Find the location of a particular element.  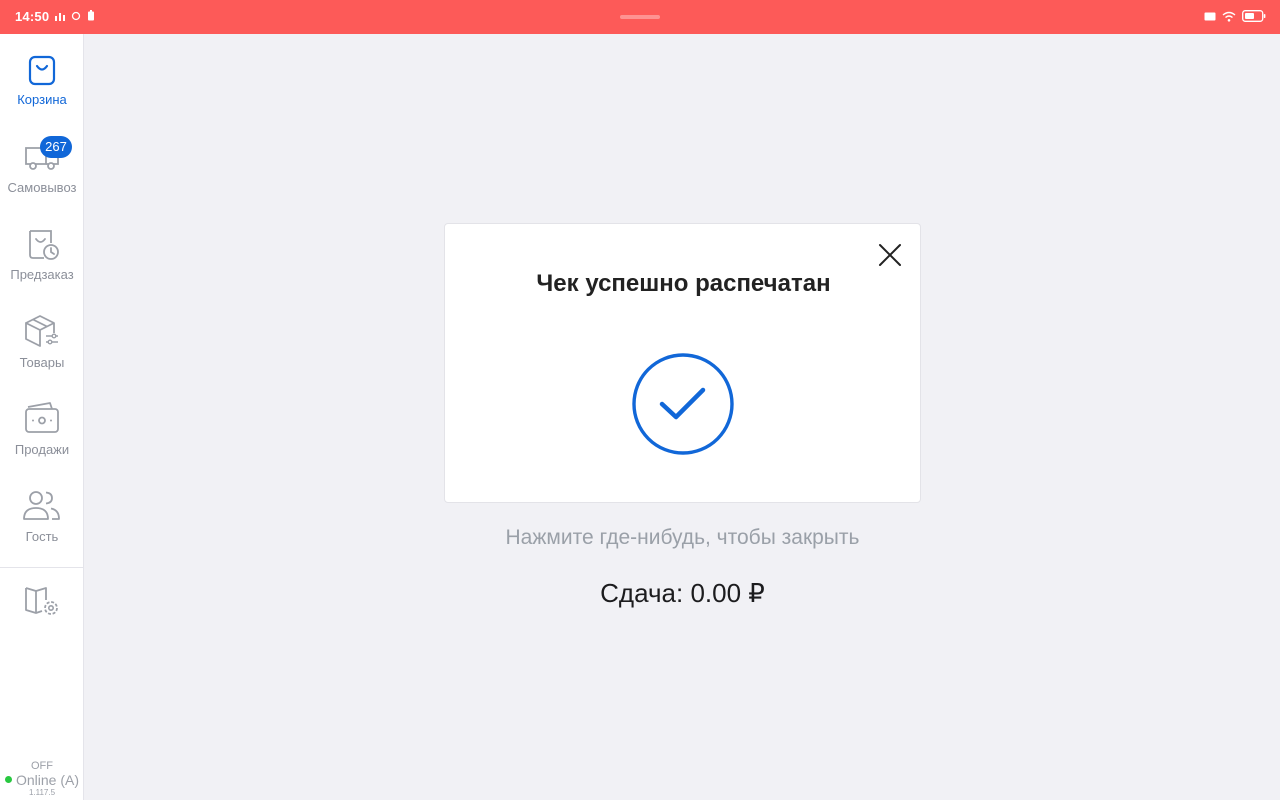

window-handle is located at coordinates (640, 17).